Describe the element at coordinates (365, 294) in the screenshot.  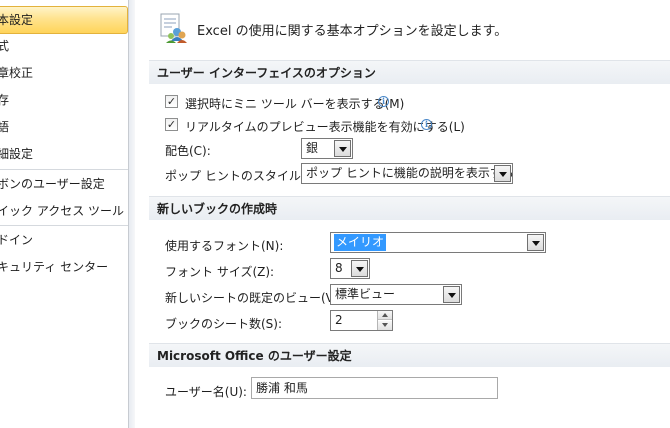
I see `default-view-value: 標準ビュー` at that location.